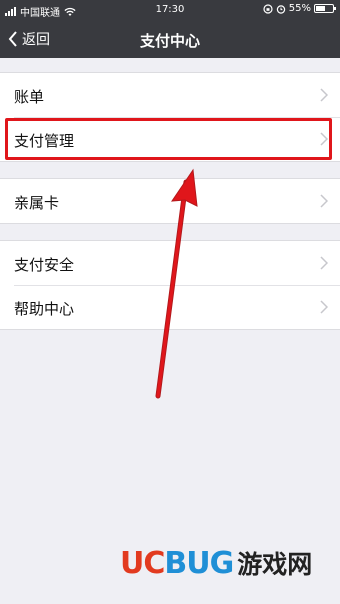  I want to click on menu-group-1: 账单 支付管理, so click(170, 117).